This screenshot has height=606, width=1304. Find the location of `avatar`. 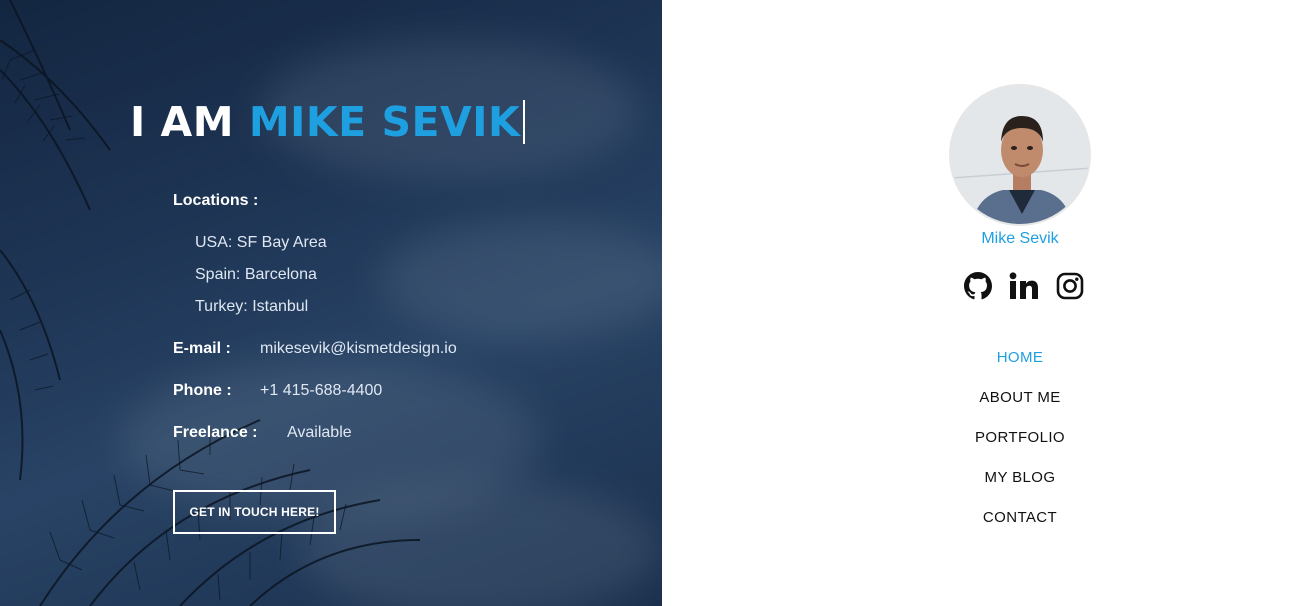

avatar is located at coordinates (1020, 155).